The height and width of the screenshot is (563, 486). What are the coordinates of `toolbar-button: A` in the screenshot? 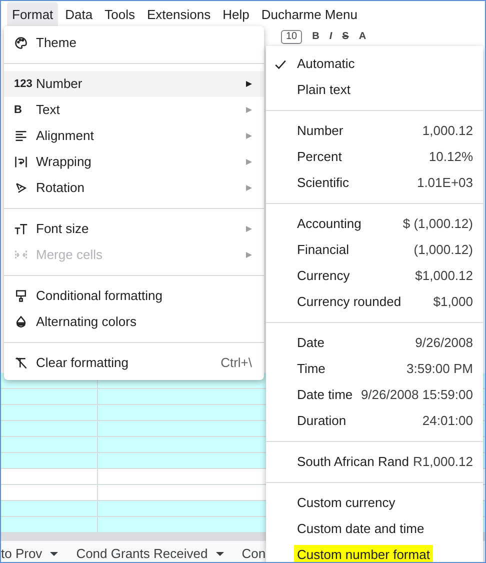 It's located at (362, 37).